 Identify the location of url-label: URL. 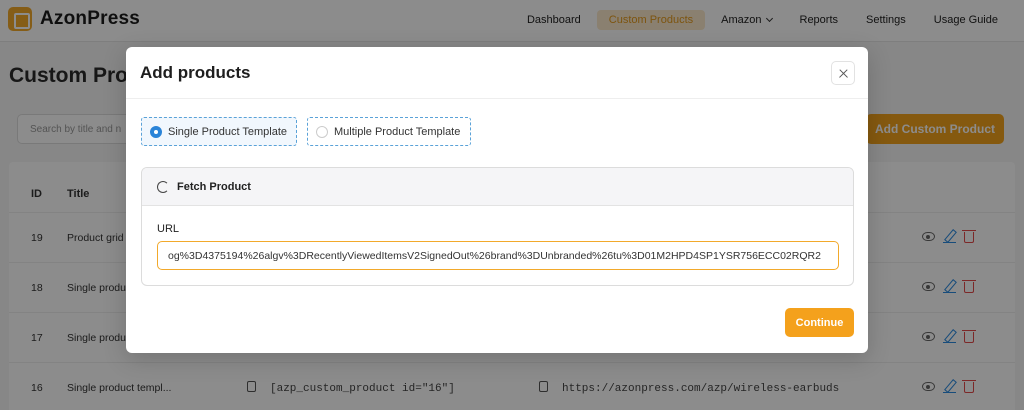
(168, 229).